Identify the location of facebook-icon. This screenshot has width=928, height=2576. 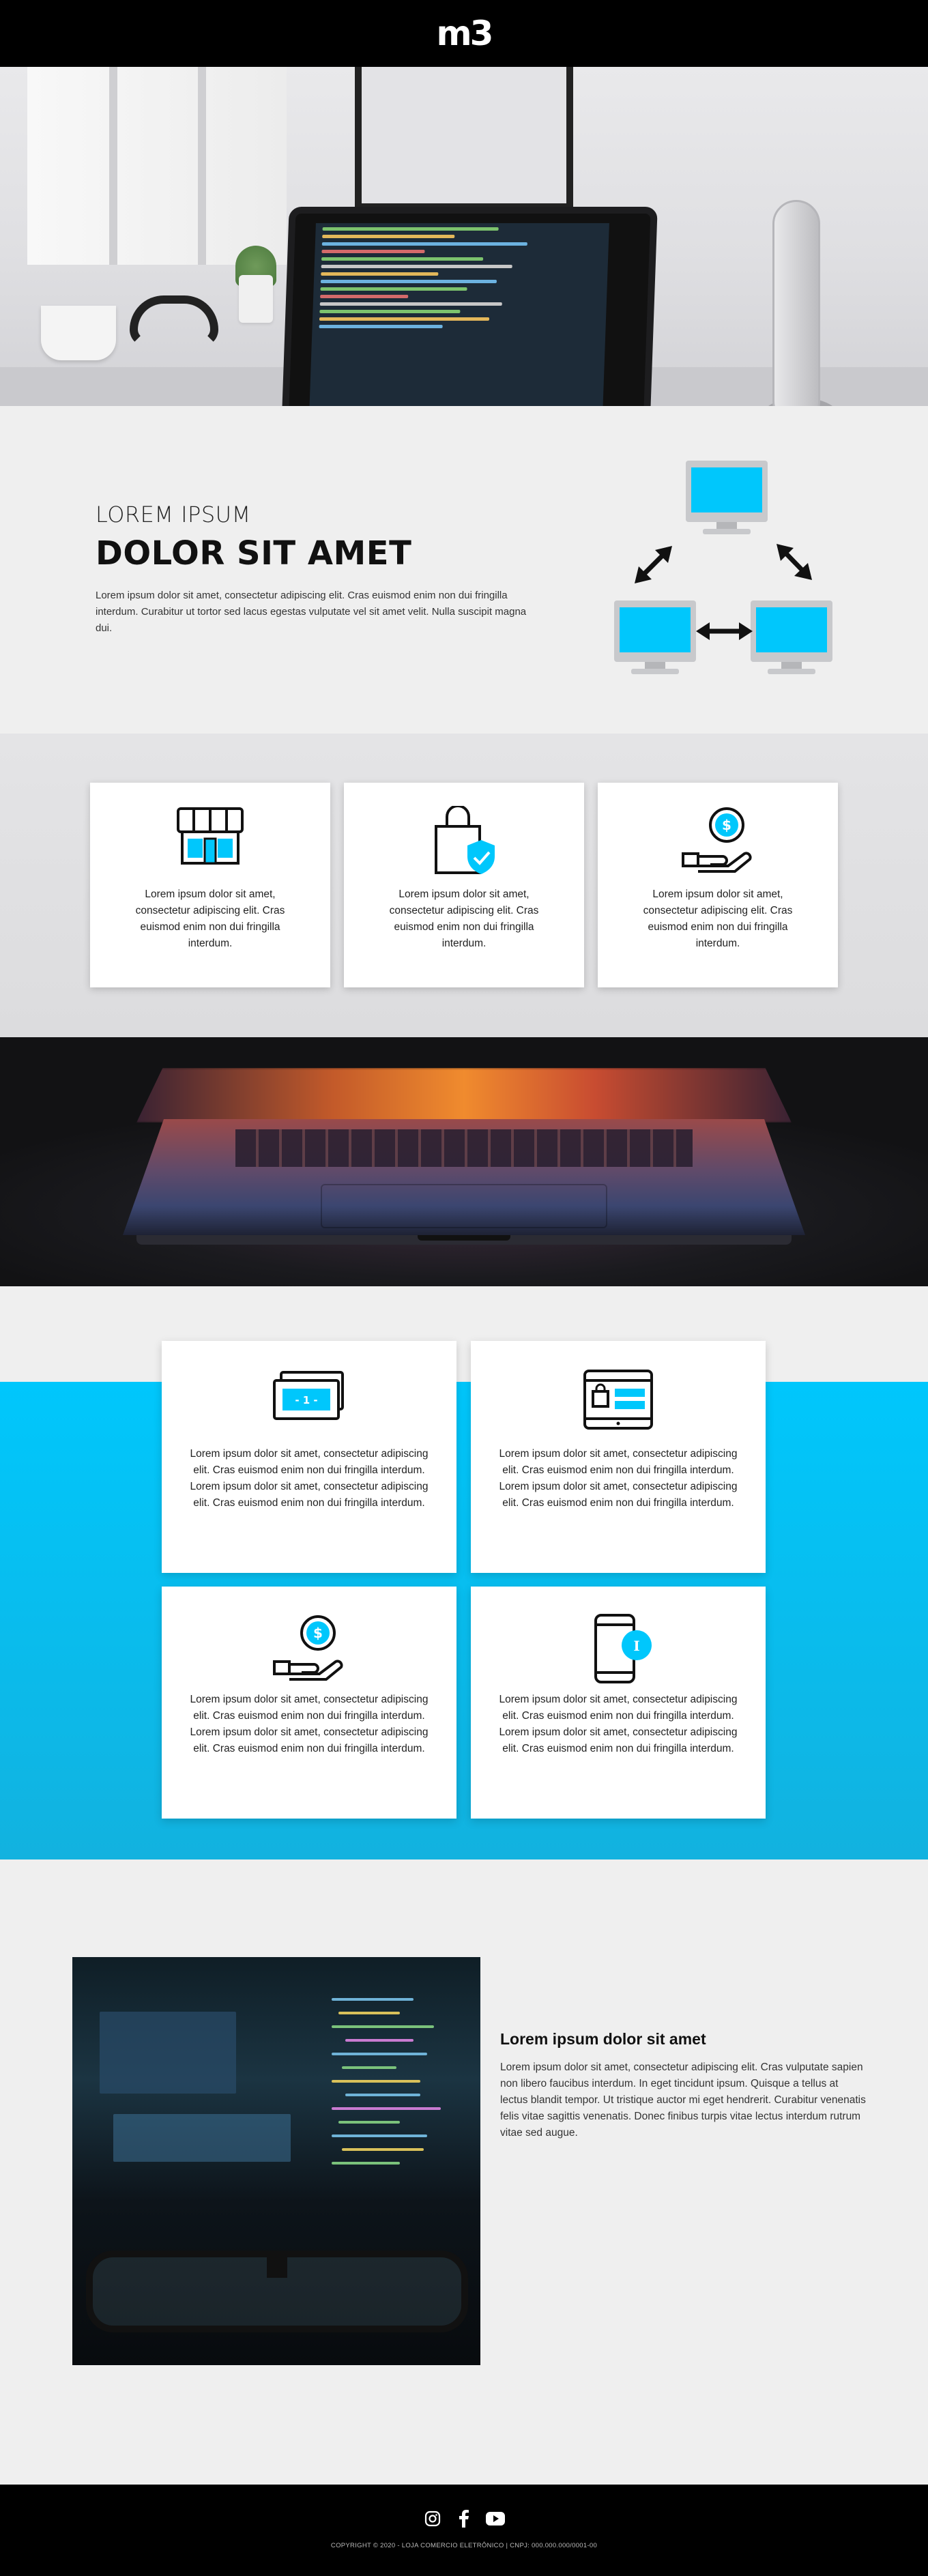
(464, 2518).